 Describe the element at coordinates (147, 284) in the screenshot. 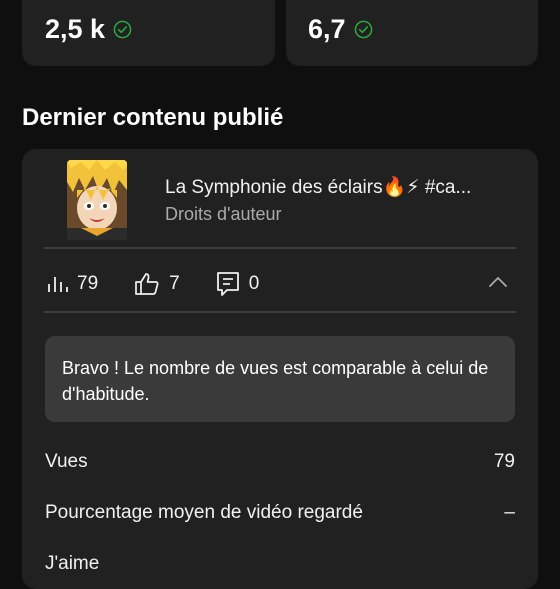

I see `thumbs-up-icon` at that location.